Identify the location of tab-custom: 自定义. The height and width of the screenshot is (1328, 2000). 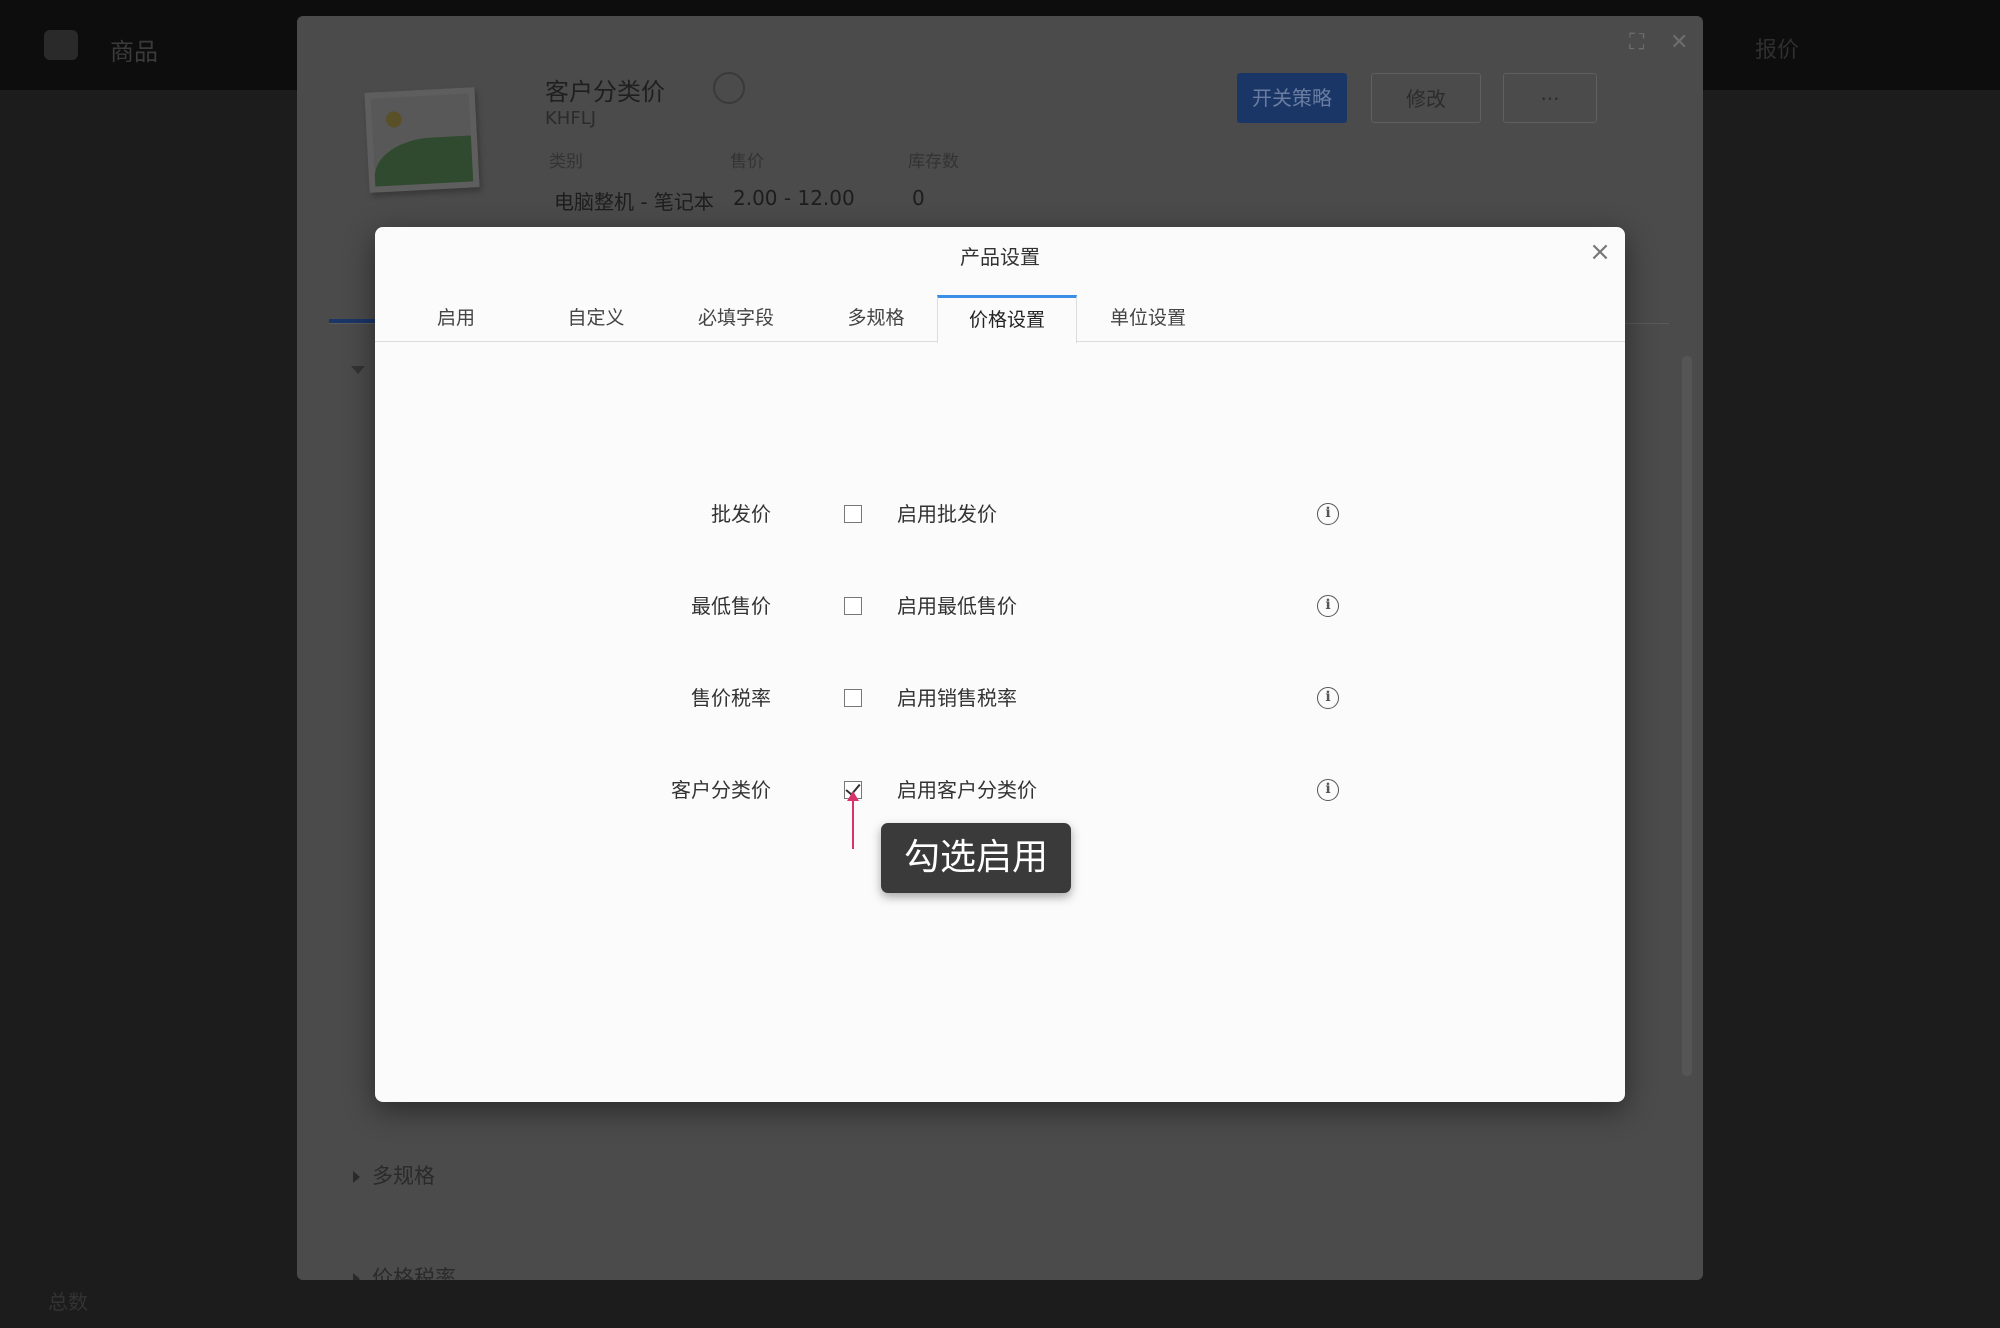
(596, 318).